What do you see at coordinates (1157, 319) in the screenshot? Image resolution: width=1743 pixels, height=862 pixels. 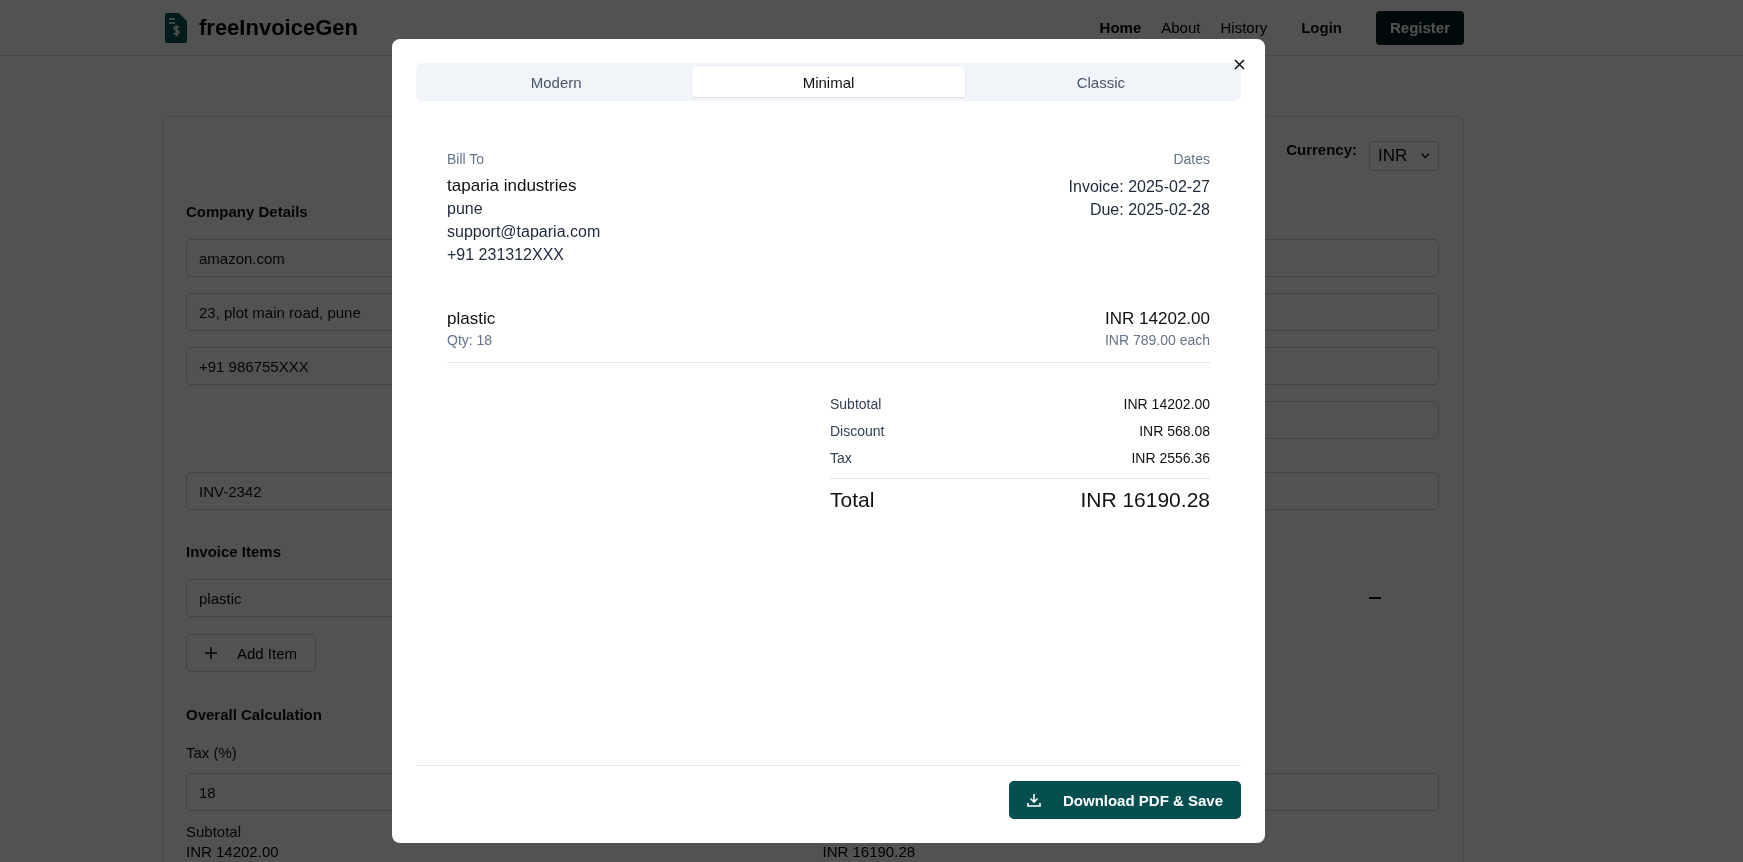 I see `item-amount: INR 14202.00` at bounding box center [1157, 319].